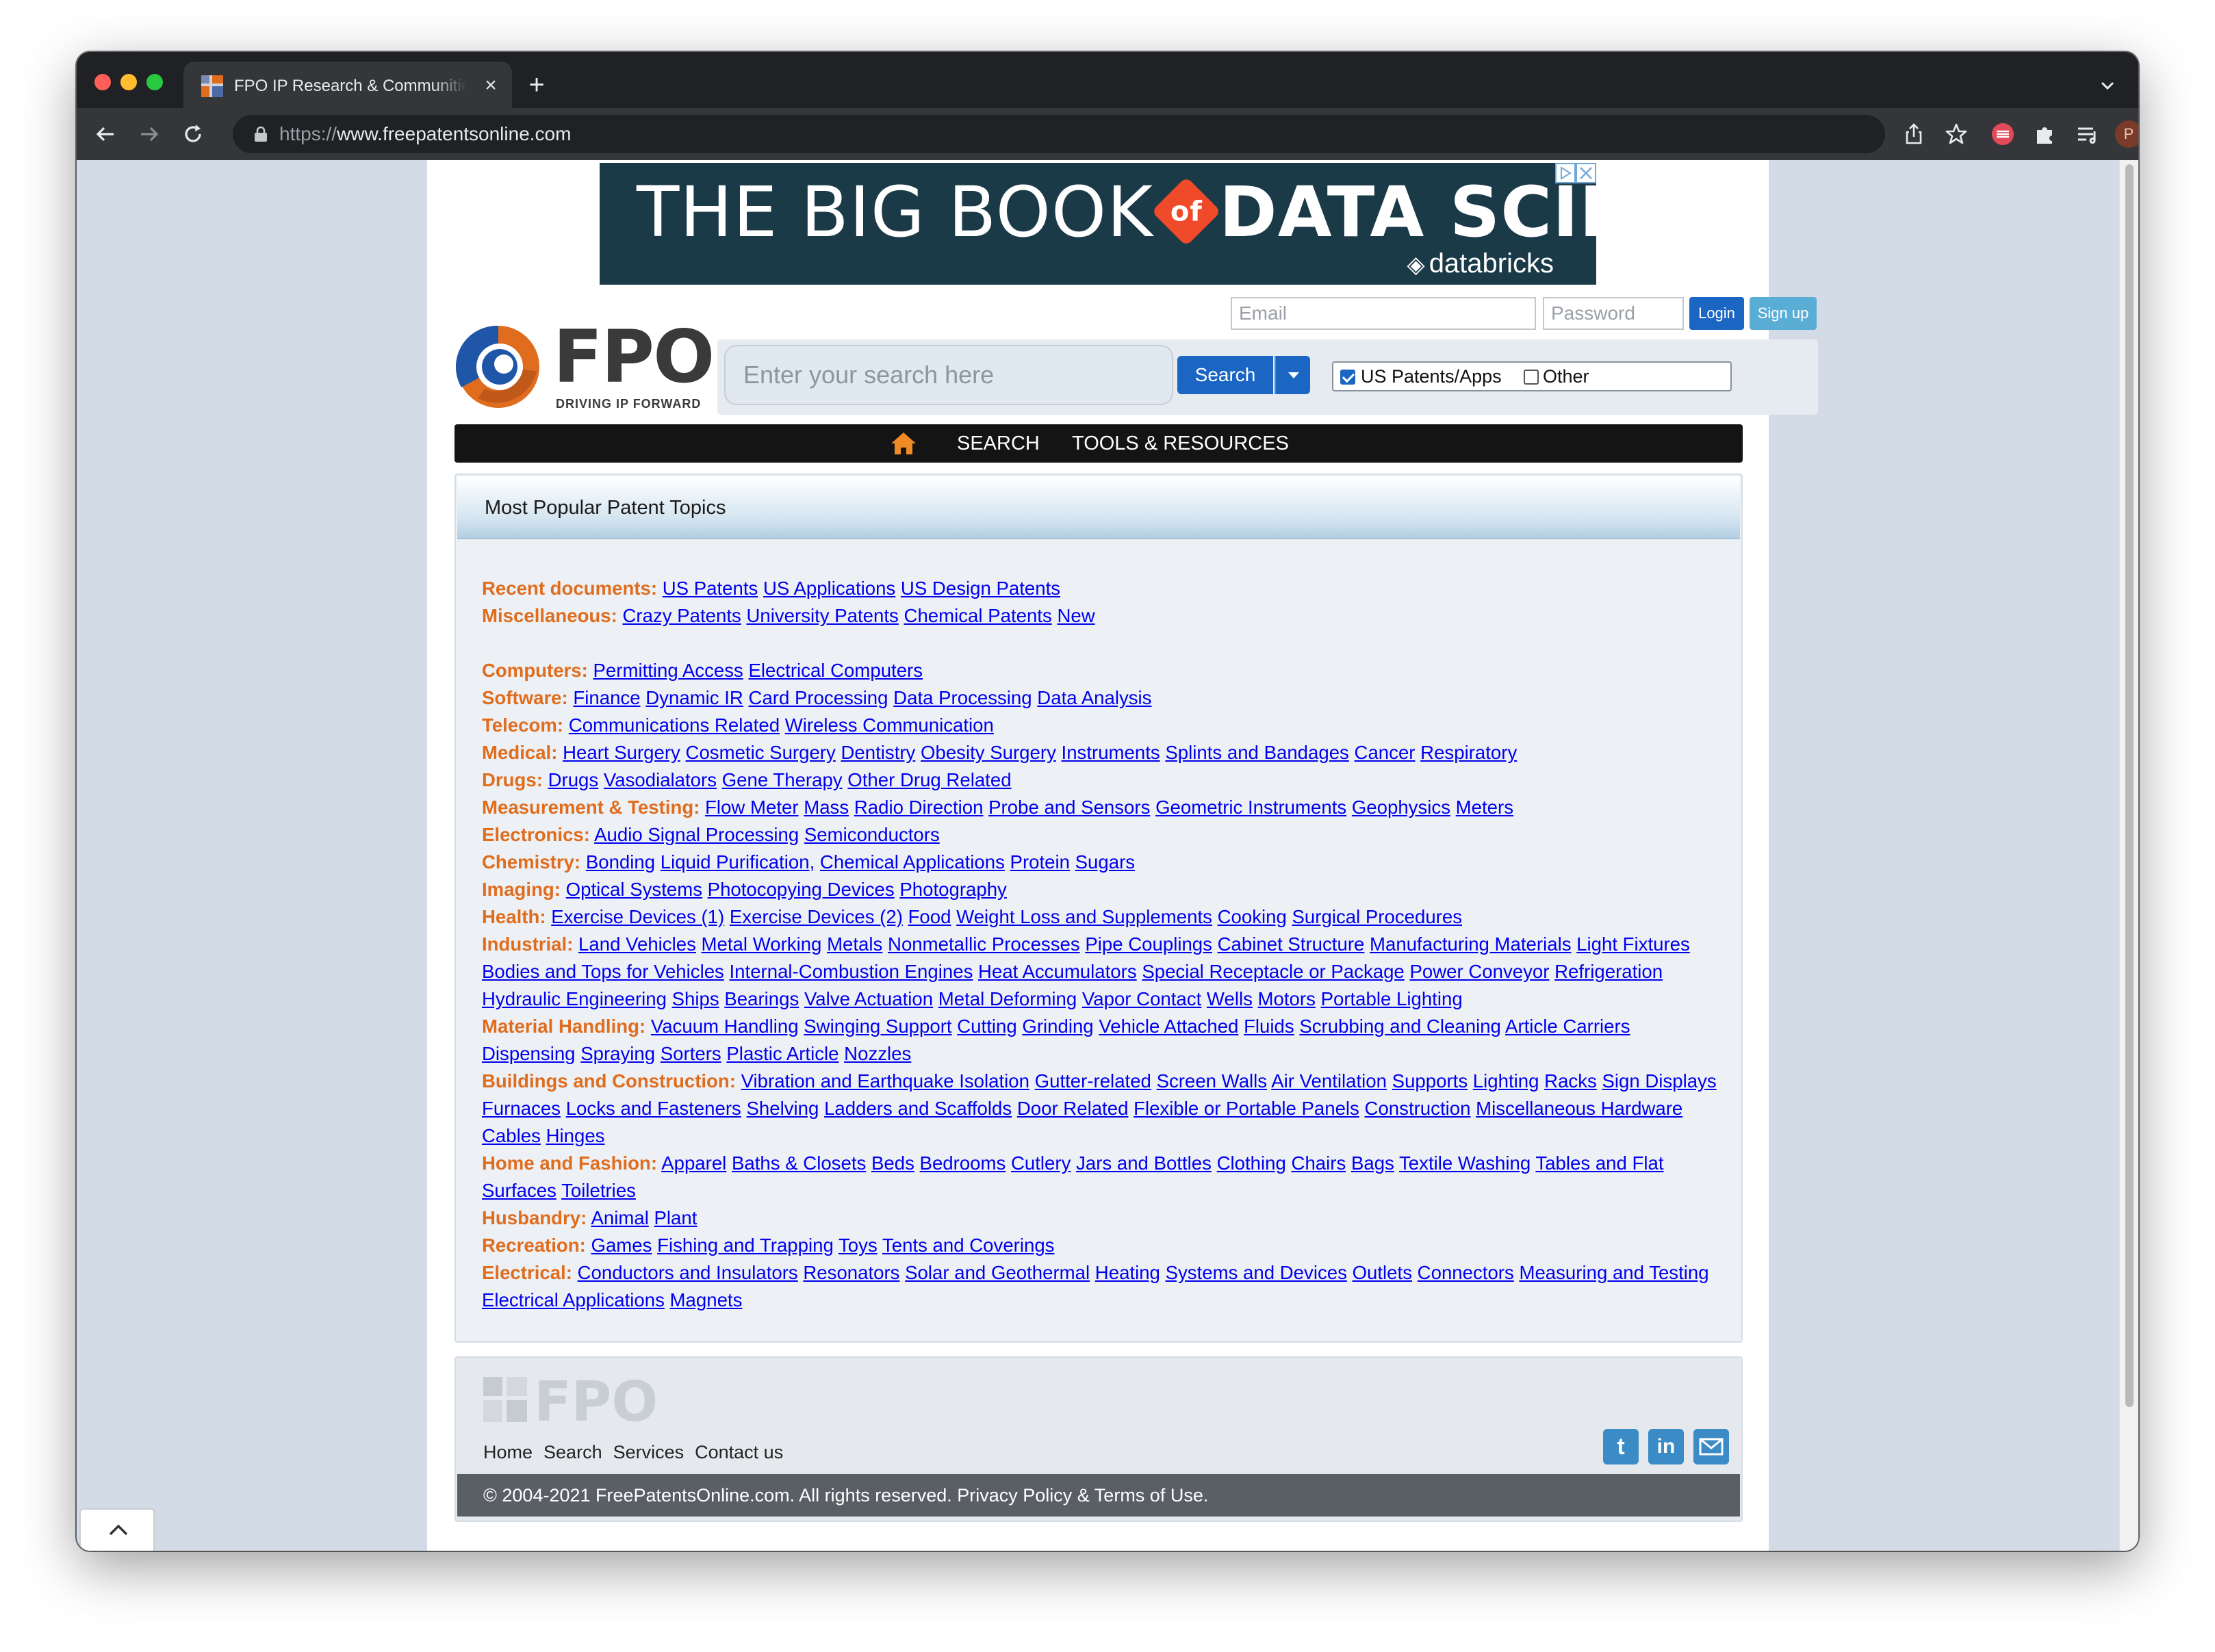 The height and width of the screenshot is (1652, 2215). What do you see at coordinates (912, 862) in the screenshot?
I see `topic-link: Chemical Applications` at bounding box center [912, 862].